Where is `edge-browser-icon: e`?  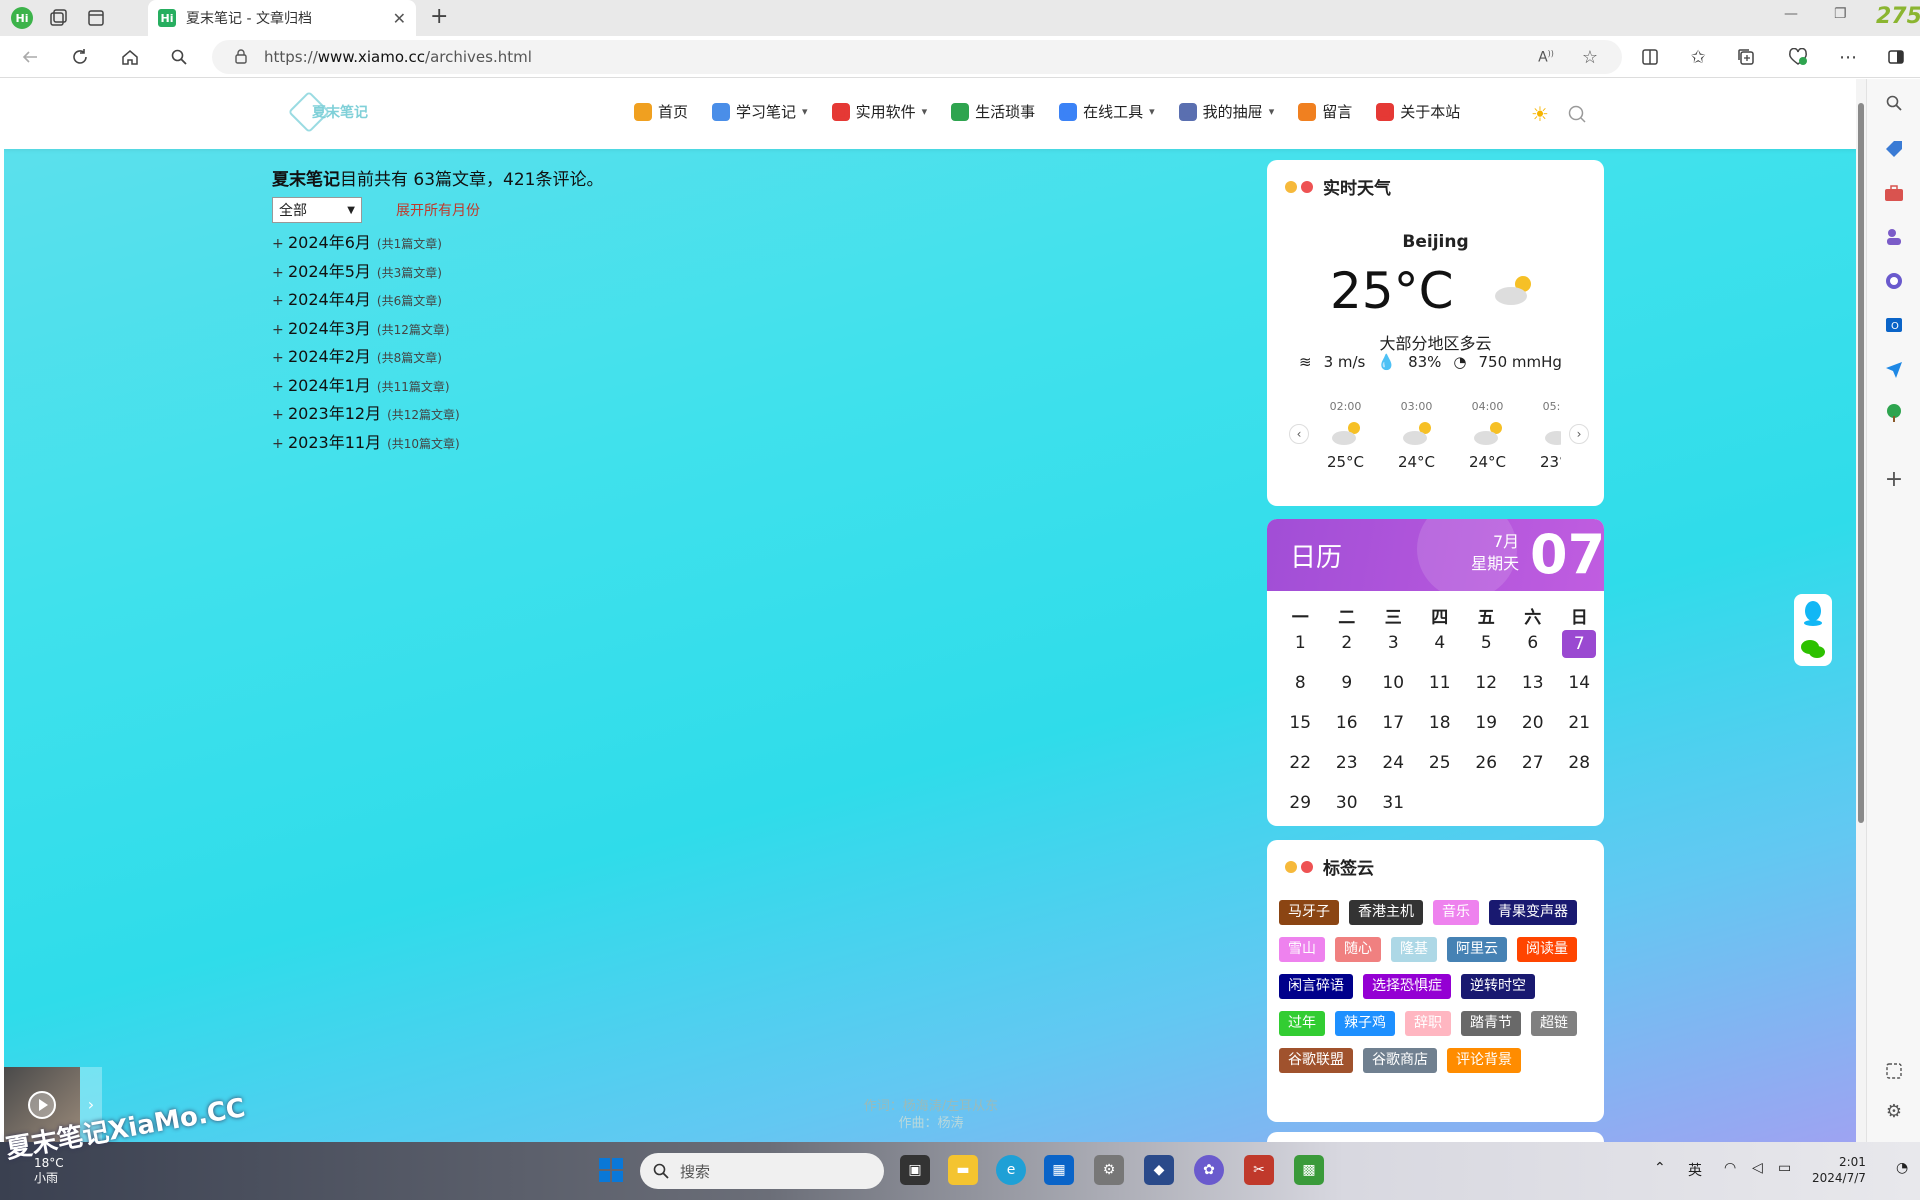
edge-browser-icon: e is located at coordinates (1011, 1170).